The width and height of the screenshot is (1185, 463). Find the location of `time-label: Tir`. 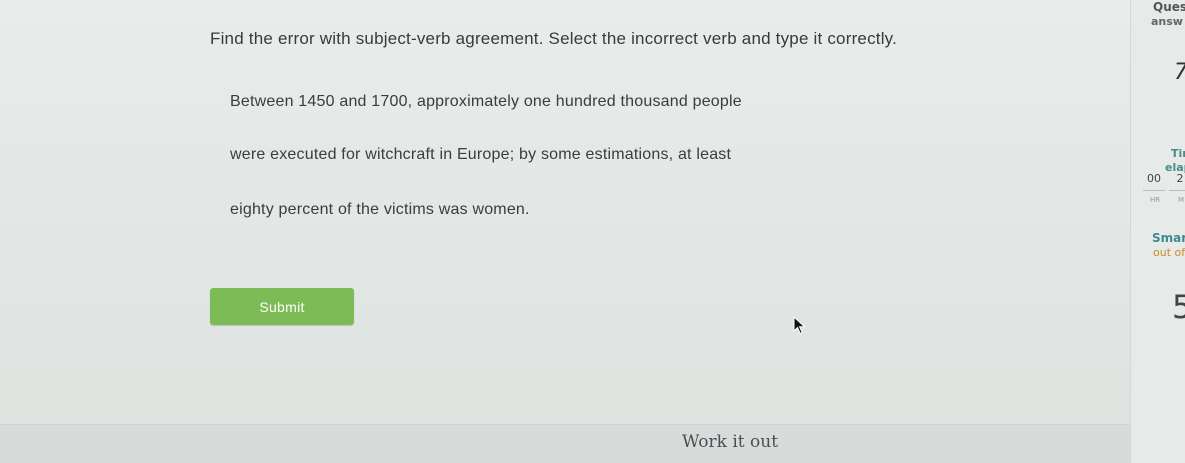

time-label: Tir is located at coordinates (1178, 153).